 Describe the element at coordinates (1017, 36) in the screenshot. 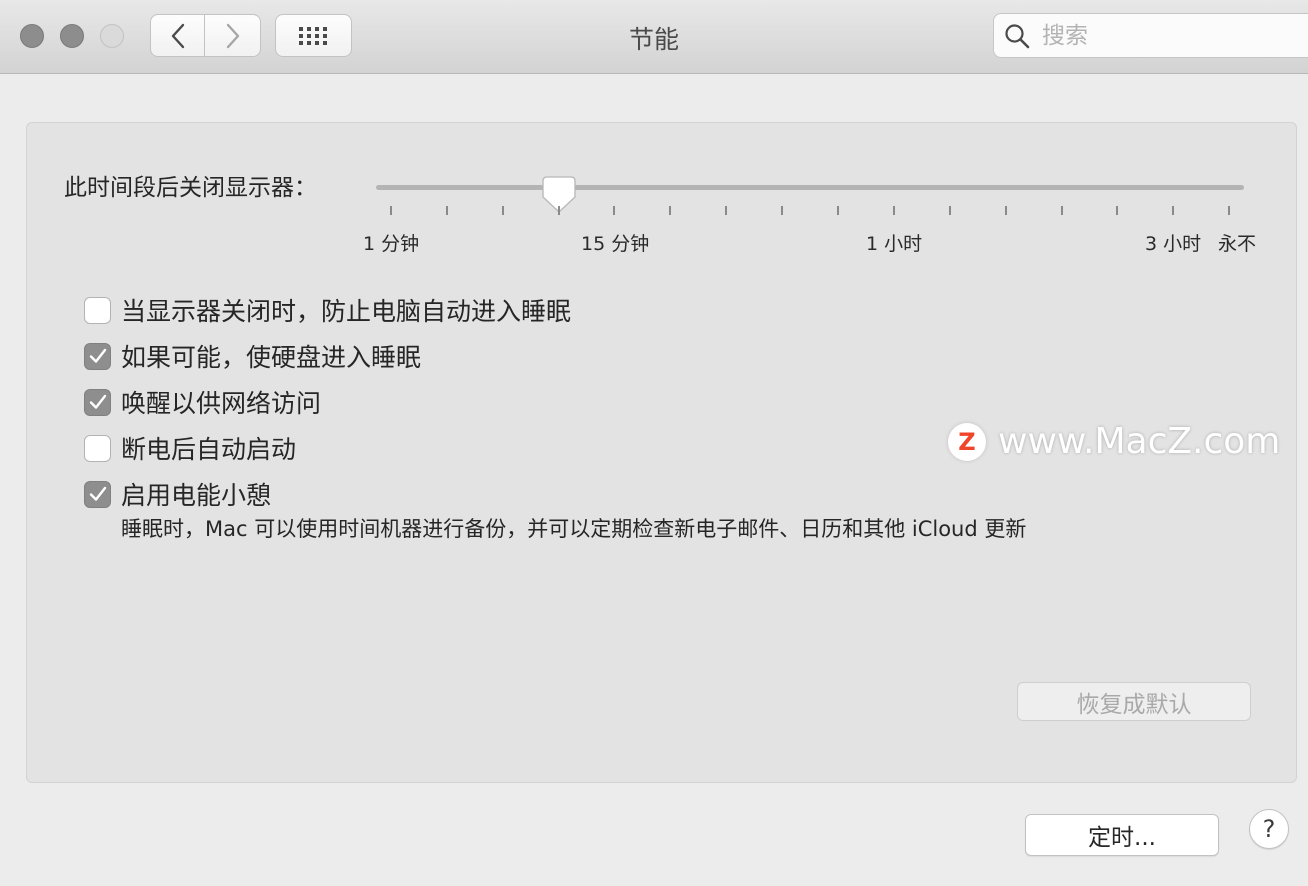

I see `search-icon` at that location.